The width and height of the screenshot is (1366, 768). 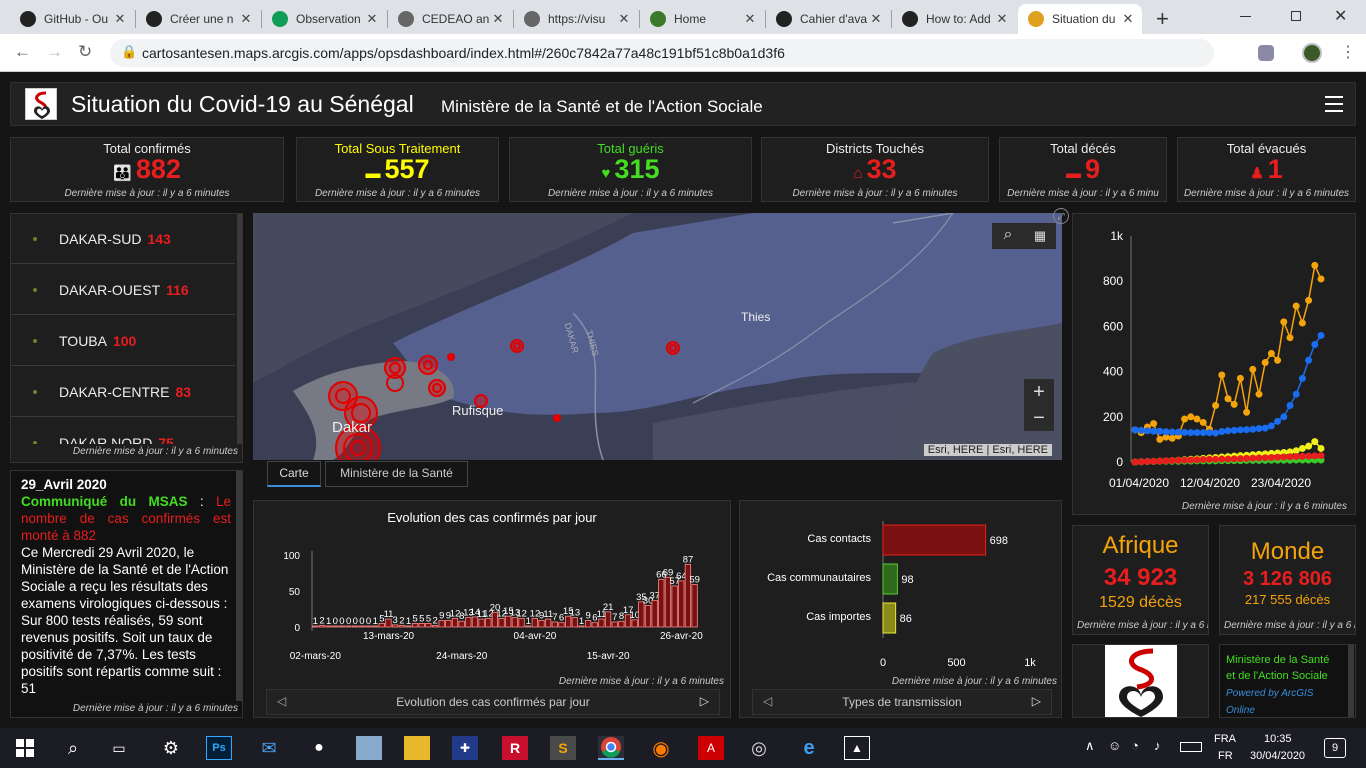 I want to click on language-flag-icon: ✚, so click(x=465, y=748).